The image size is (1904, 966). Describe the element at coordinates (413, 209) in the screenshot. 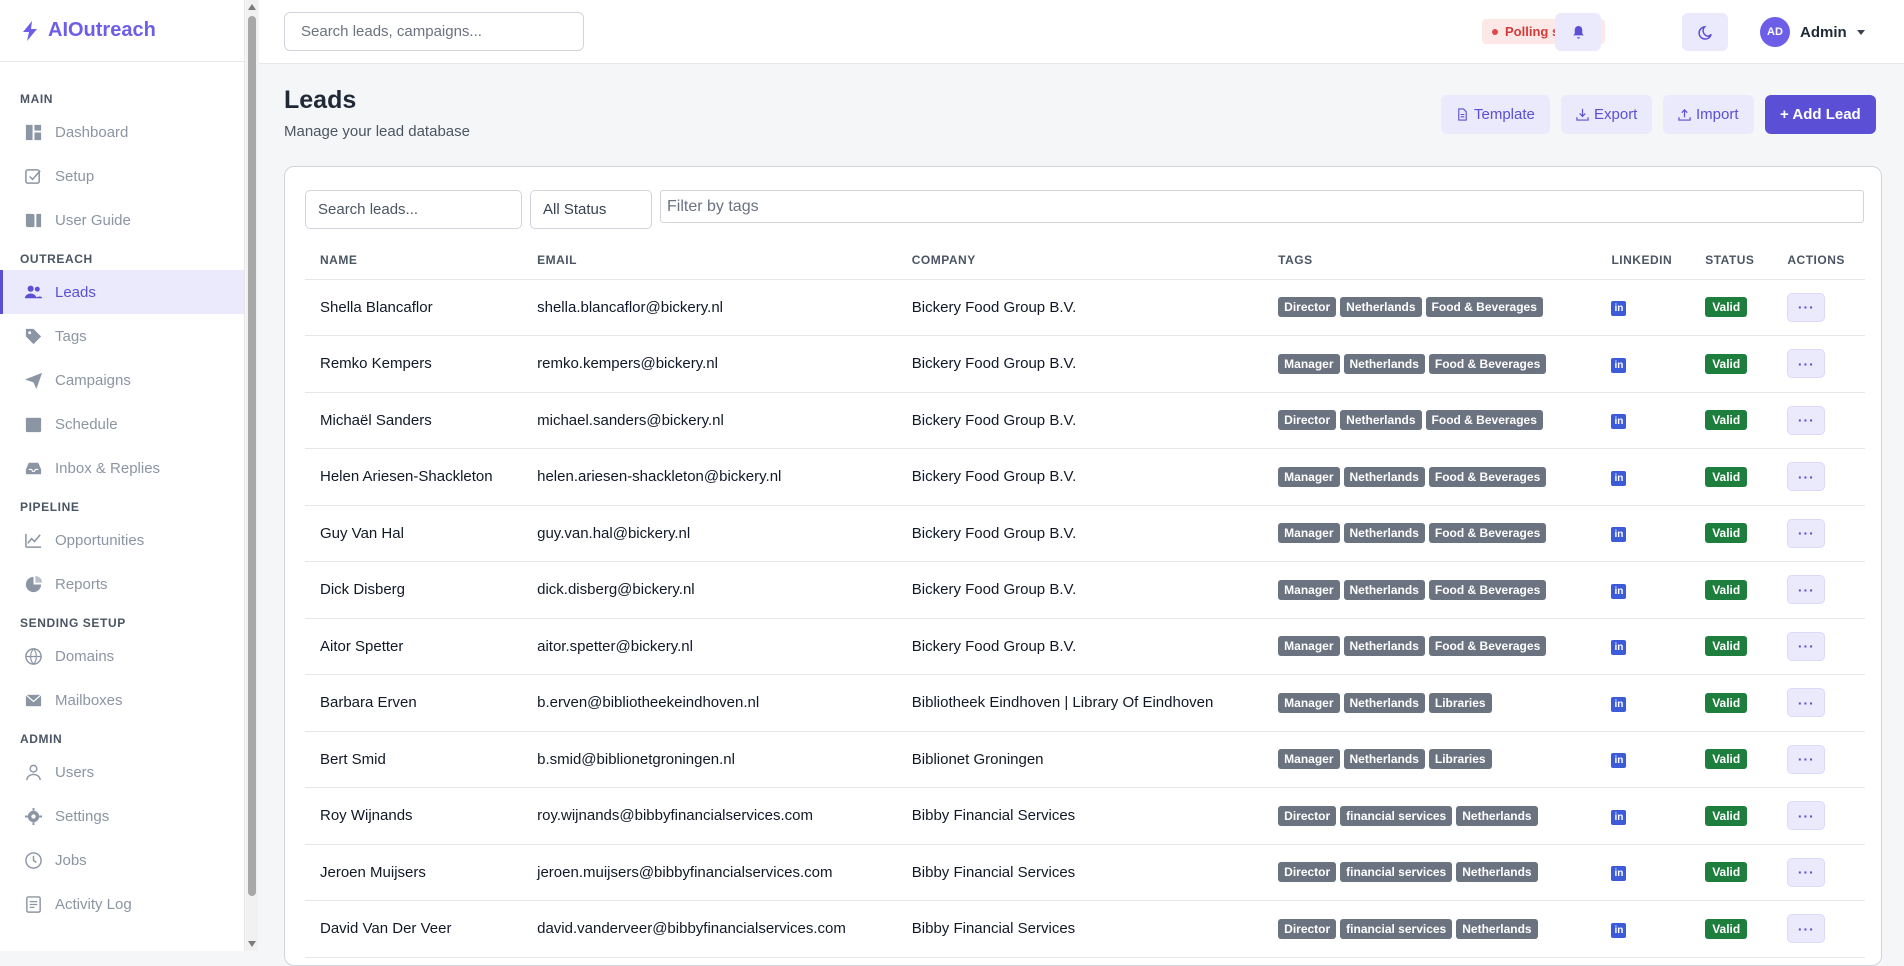

I see `lead-search-input` at that location.